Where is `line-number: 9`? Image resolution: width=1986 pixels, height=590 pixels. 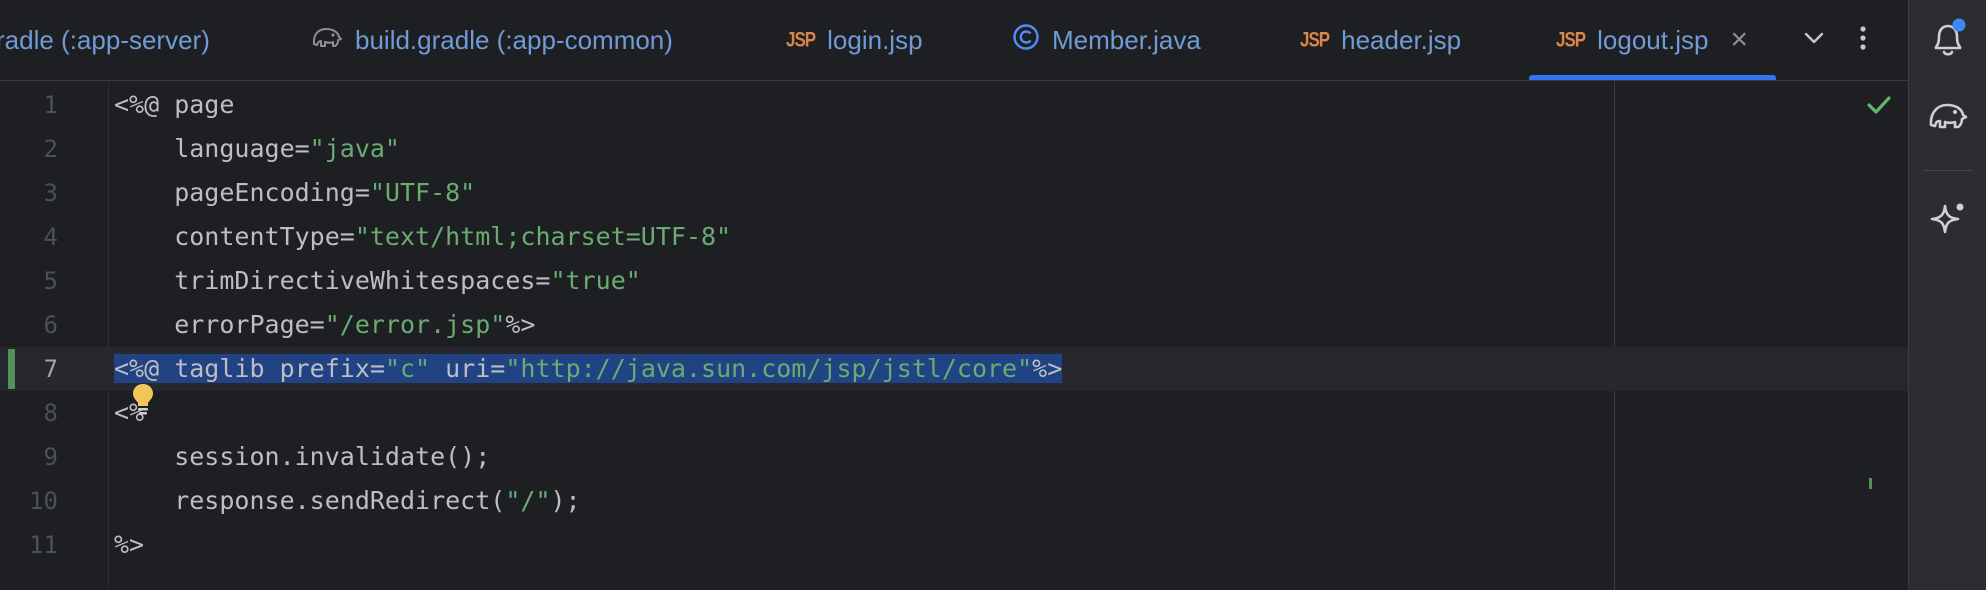 line-number: 9 is located at coordinates (50, 457).